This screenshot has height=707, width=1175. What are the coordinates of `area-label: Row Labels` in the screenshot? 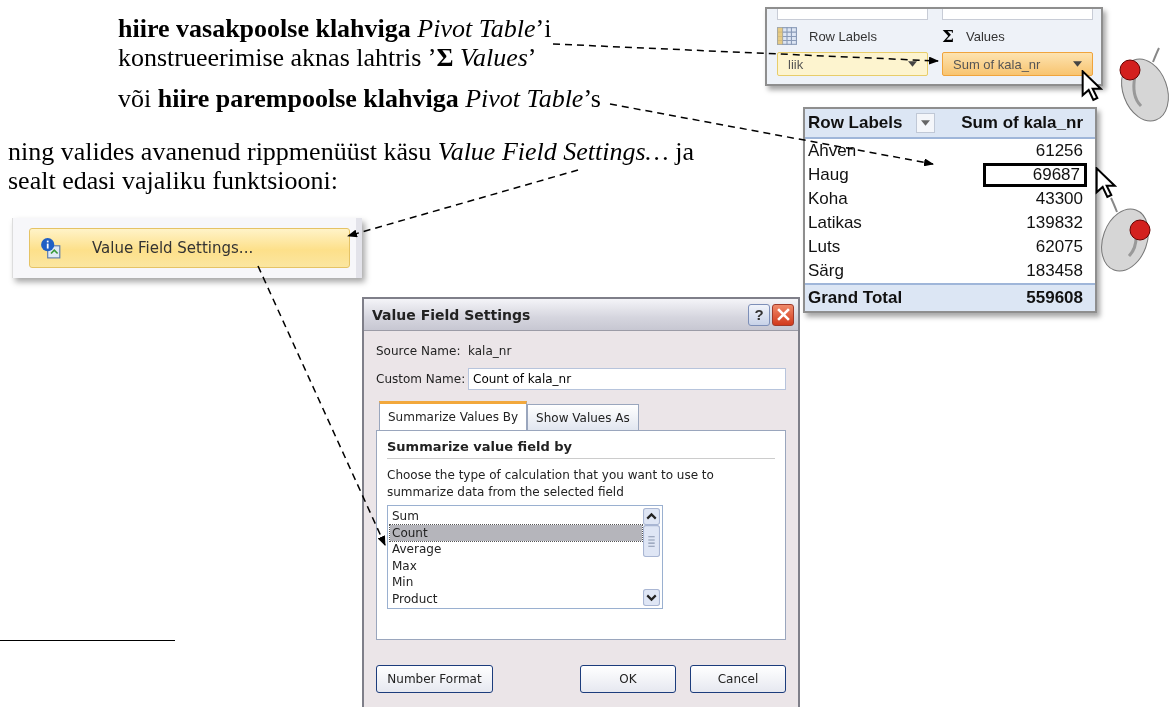 It's located at (843, 36).